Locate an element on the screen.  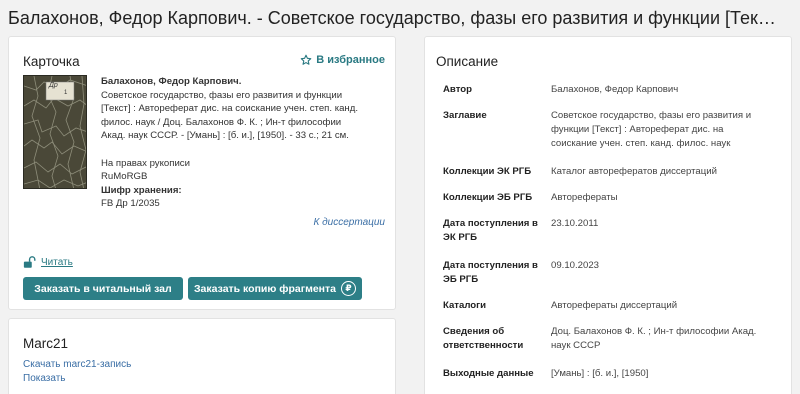
order-reading-room-button: Заказать в читальный зал is located at coordinates (103, 288).